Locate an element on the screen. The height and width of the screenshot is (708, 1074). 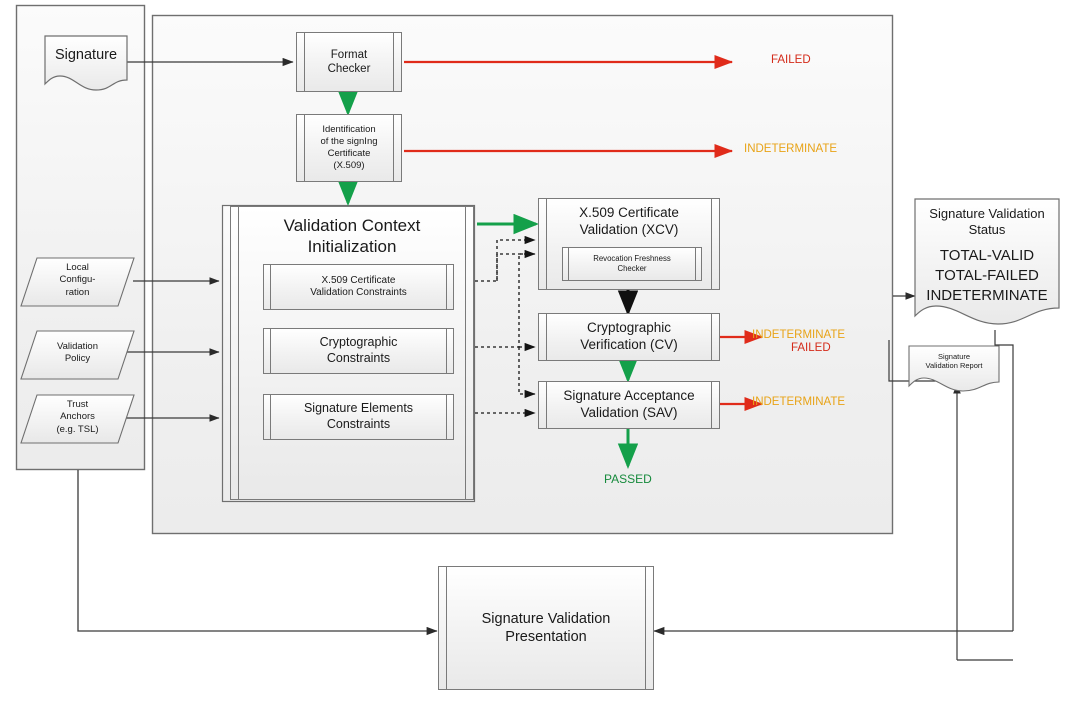
sav-passed-label: PASSED is located at coordinates (628, 479).